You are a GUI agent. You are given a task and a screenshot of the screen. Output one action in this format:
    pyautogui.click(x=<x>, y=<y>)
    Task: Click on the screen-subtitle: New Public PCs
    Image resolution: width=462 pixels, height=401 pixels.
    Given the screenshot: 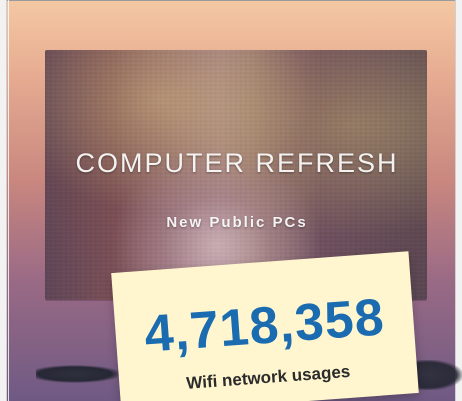 What is the action you would take?
    pyautogui.click(x=237, y=222)
    